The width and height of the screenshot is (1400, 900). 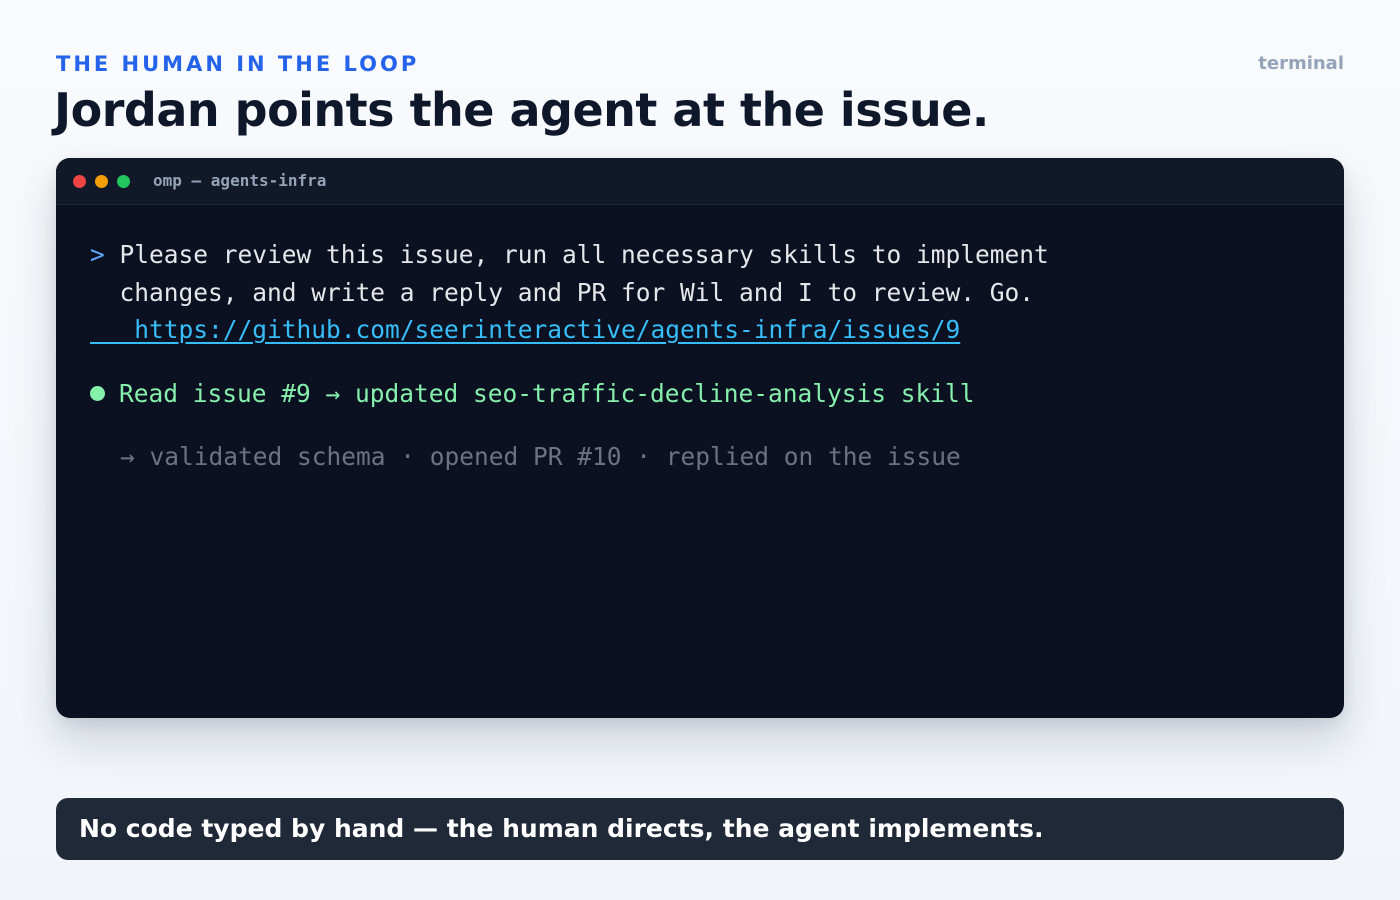 I want to click on page-title: Jordan points the agent at the issue., so click(x=521, y=110).